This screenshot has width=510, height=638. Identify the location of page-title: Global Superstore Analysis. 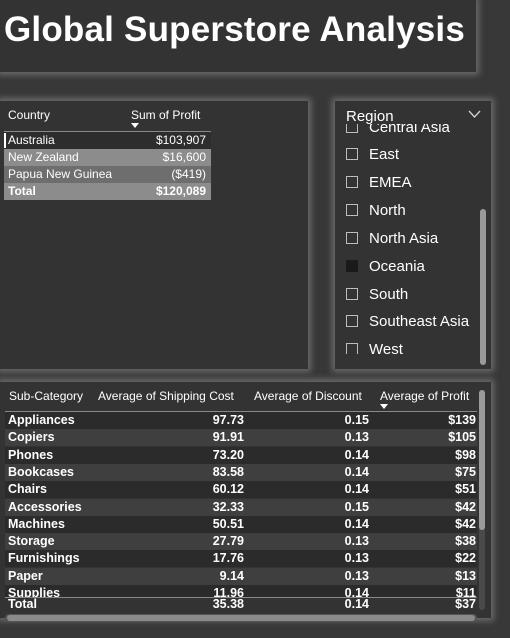
(234, 29).